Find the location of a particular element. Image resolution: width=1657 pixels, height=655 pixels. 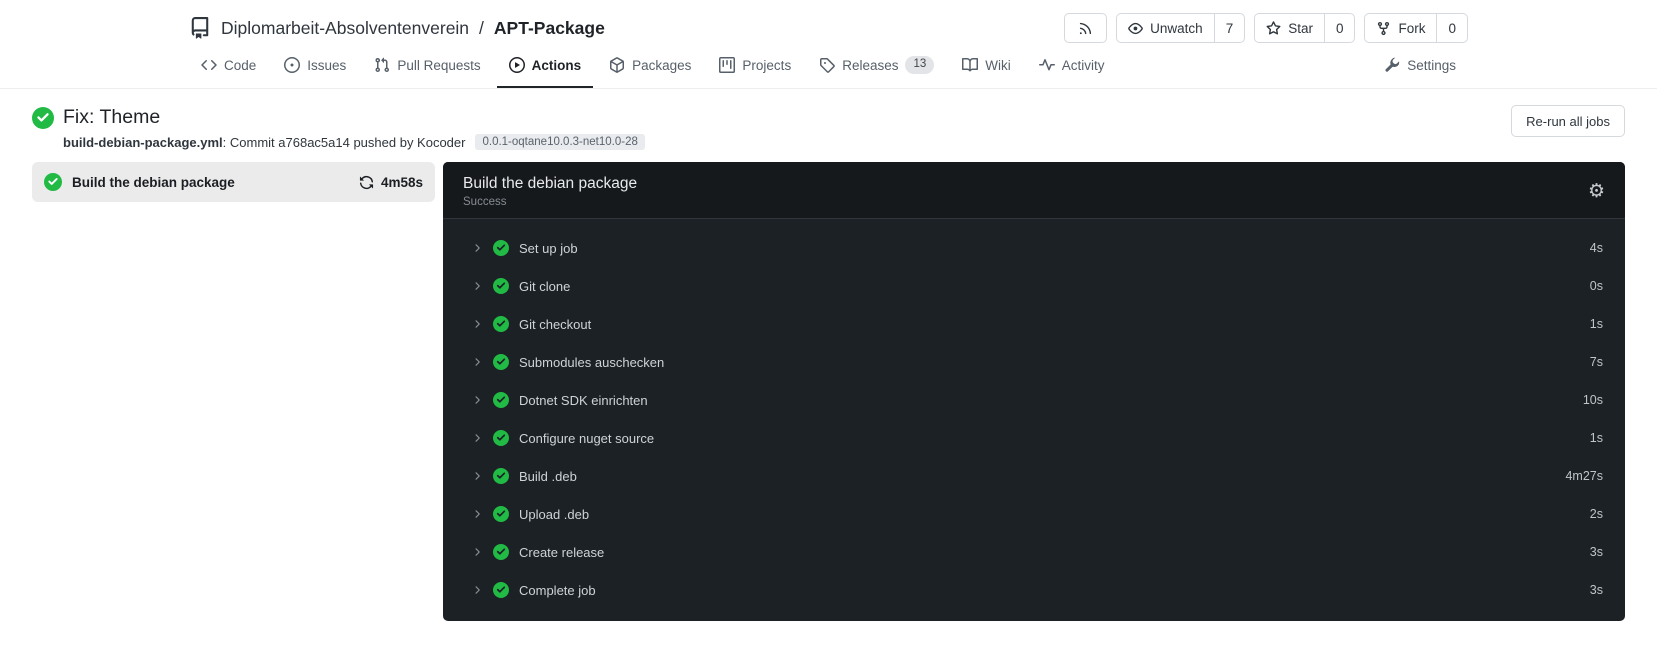

repo-action-buttons: Unwatch 7 Star 0 Fork 0 is located at coordinates (1266, 28).